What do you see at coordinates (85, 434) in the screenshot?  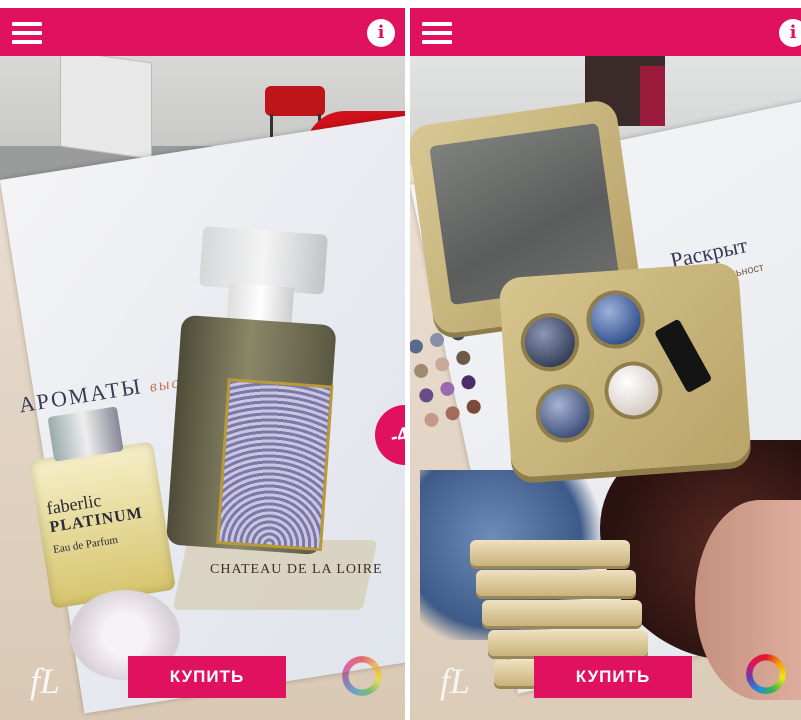 I see `bottle-cap` at bounding box center [85, 434].